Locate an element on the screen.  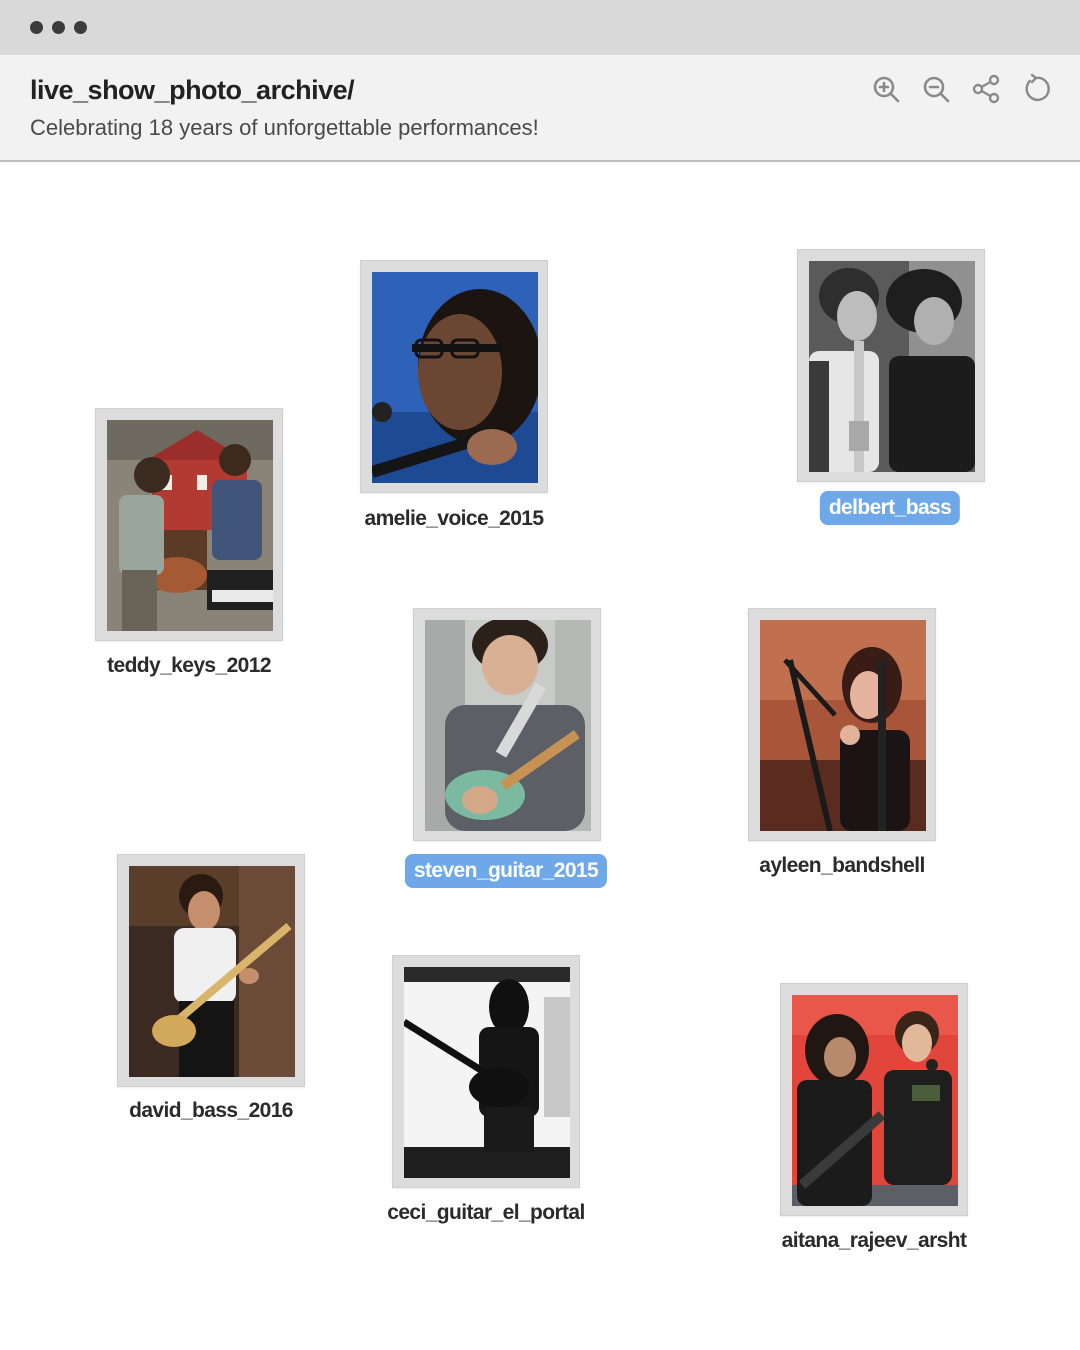
window-dot-minimize is located at coordinates (58, 27).